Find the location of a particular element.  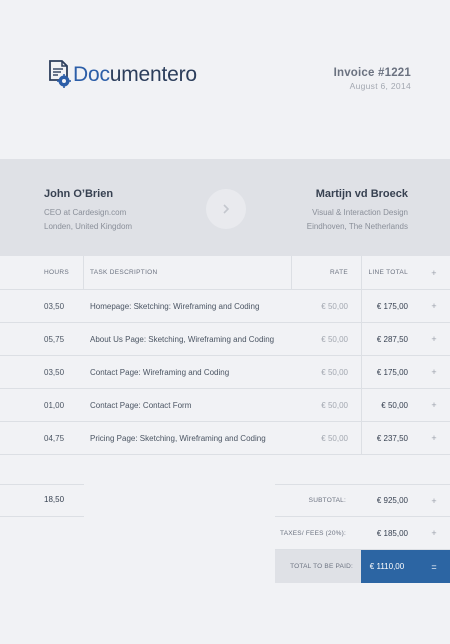

row-hours: 04,75 is located at coordinates (64, 438).